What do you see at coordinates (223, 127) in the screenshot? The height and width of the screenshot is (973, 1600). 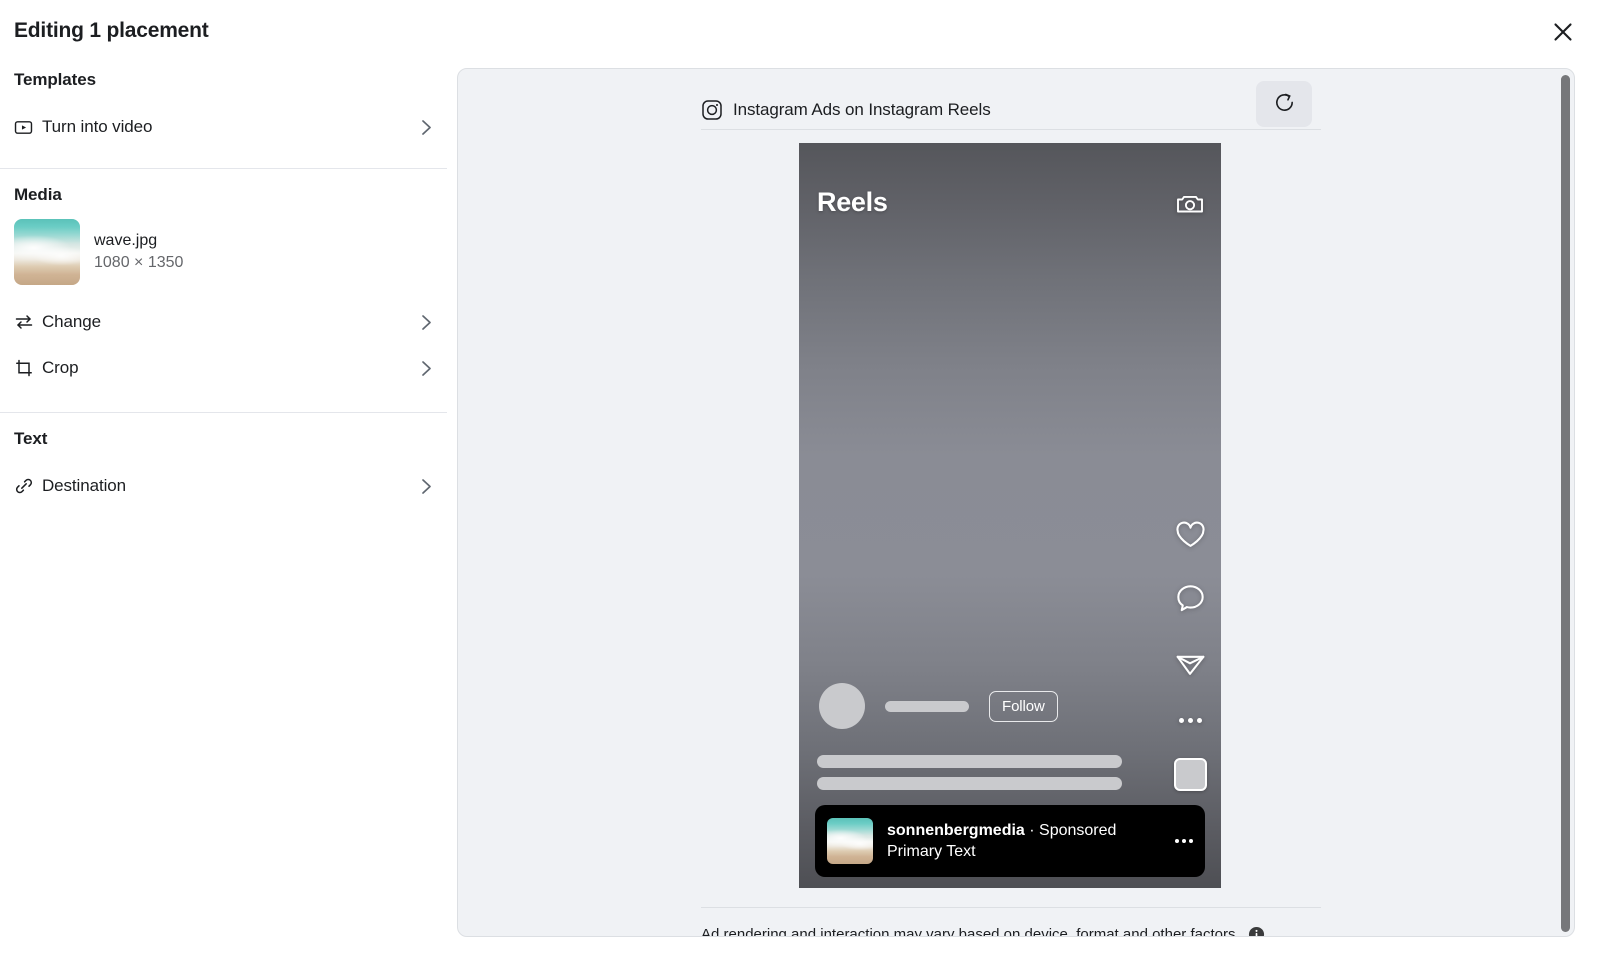 I see `sidebar-row-turn-into-video: Turn into video` at bounding box center [223, 127].